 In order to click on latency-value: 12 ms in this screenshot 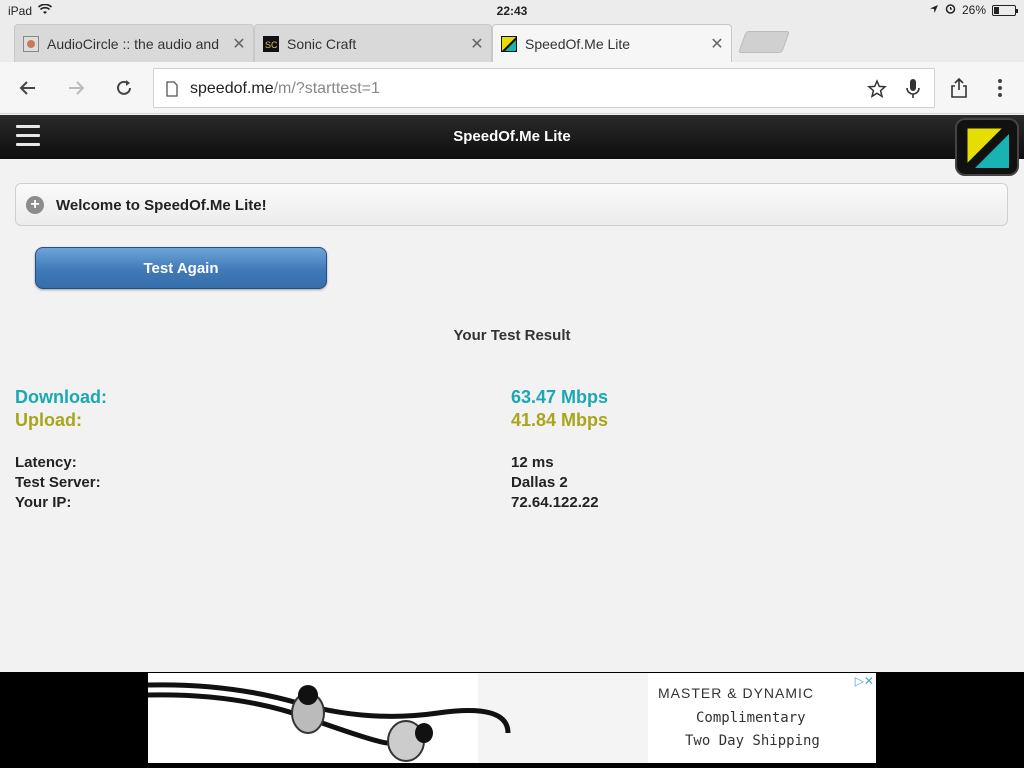, I will do `click(532, 462)`.